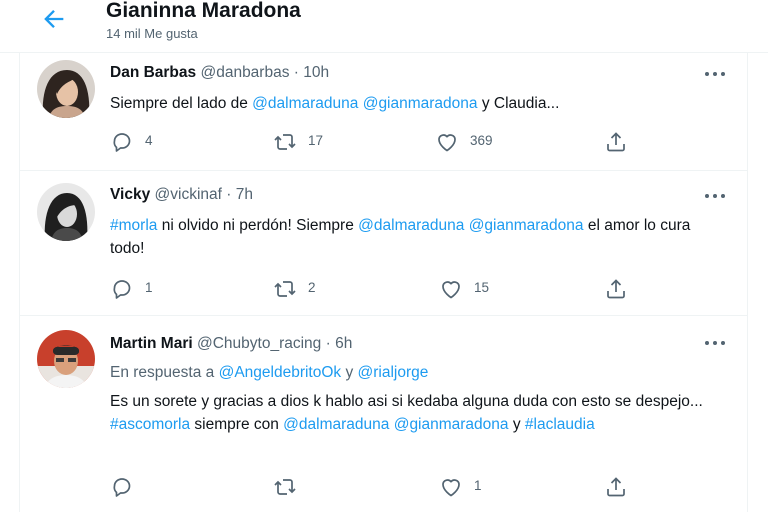  I want to click on like-button: 15, so click(479, 289).